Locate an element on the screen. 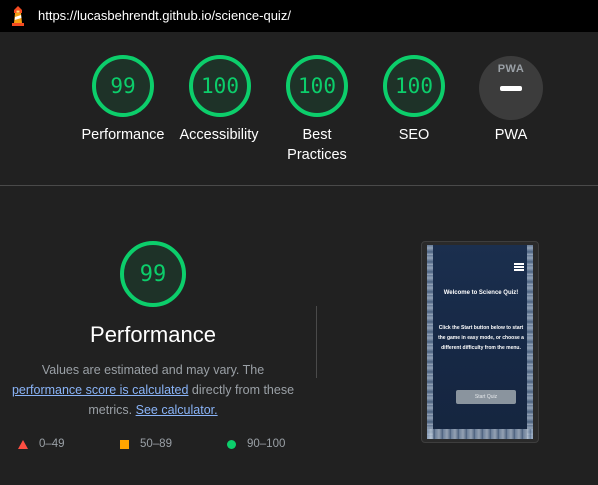 The image size is (598, 485). performance-label: Performance is located at coordinates (123, 135).